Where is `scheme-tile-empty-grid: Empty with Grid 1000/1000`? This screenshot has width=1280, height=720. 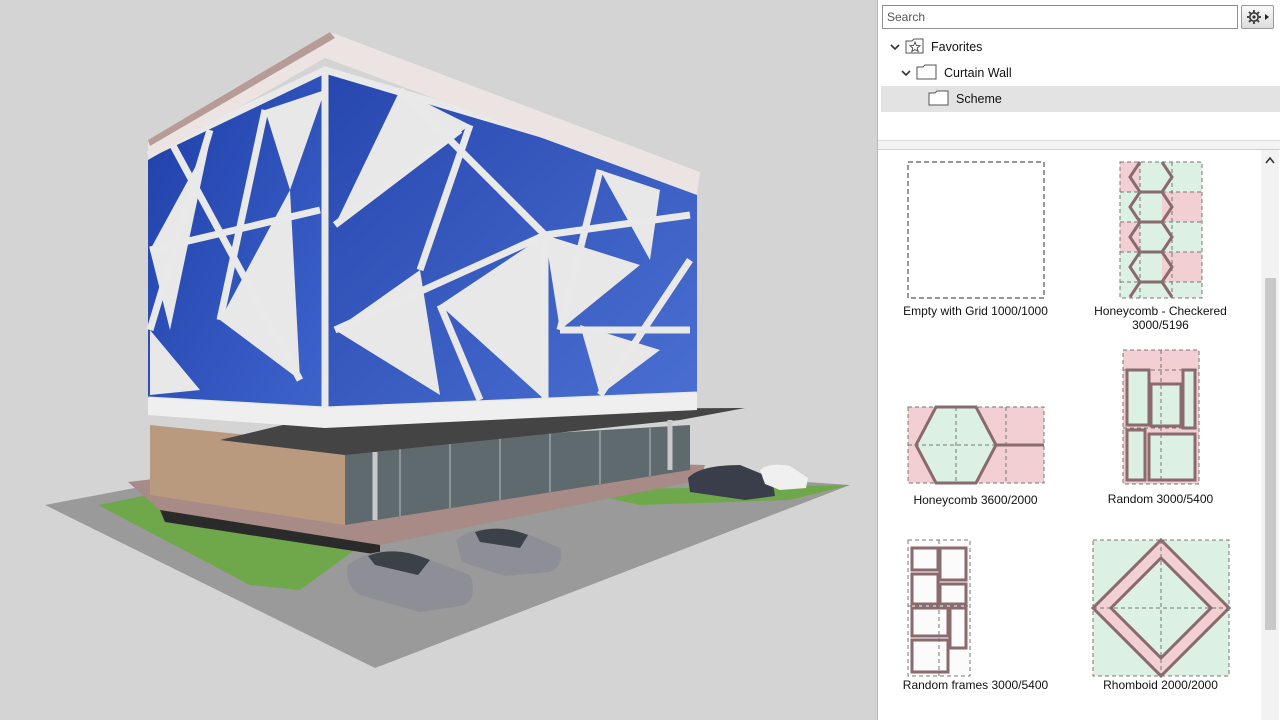
scheme-tile-empty-grid: Empty with Grid 1000/1000 is located at coordinates (975, 239).